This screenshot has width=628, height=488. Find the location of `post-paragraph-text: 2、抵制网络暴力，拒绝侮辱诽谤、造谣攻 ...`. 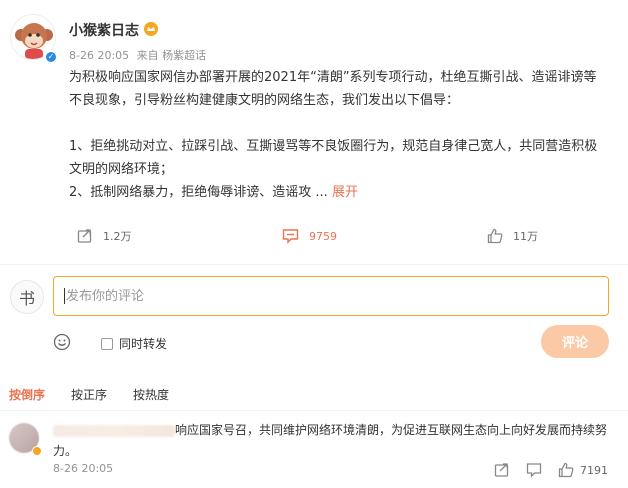

post-paragraph-text: 2、抵制网络暴力，拒绝侮辱诽谤、造谣攻 ... is located at coordinates (200, 192).